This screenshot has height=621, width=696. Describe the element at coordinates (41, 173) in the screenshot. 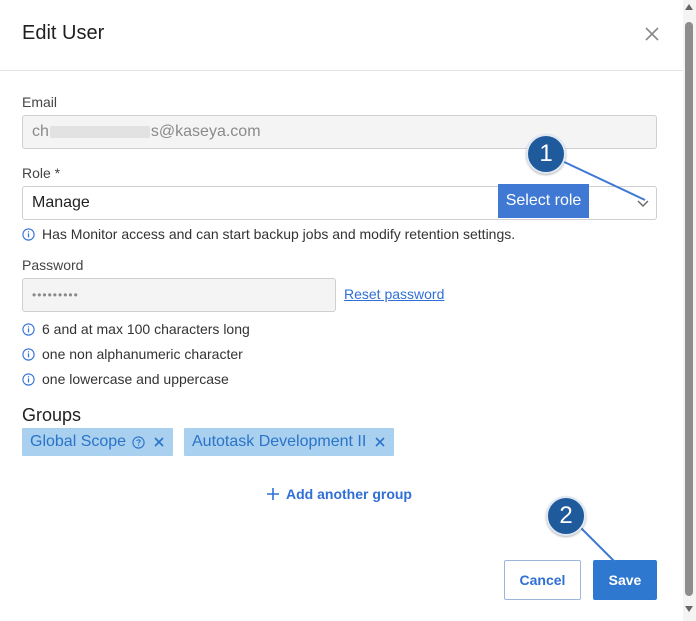

I see `role-label: Role *` at that location.